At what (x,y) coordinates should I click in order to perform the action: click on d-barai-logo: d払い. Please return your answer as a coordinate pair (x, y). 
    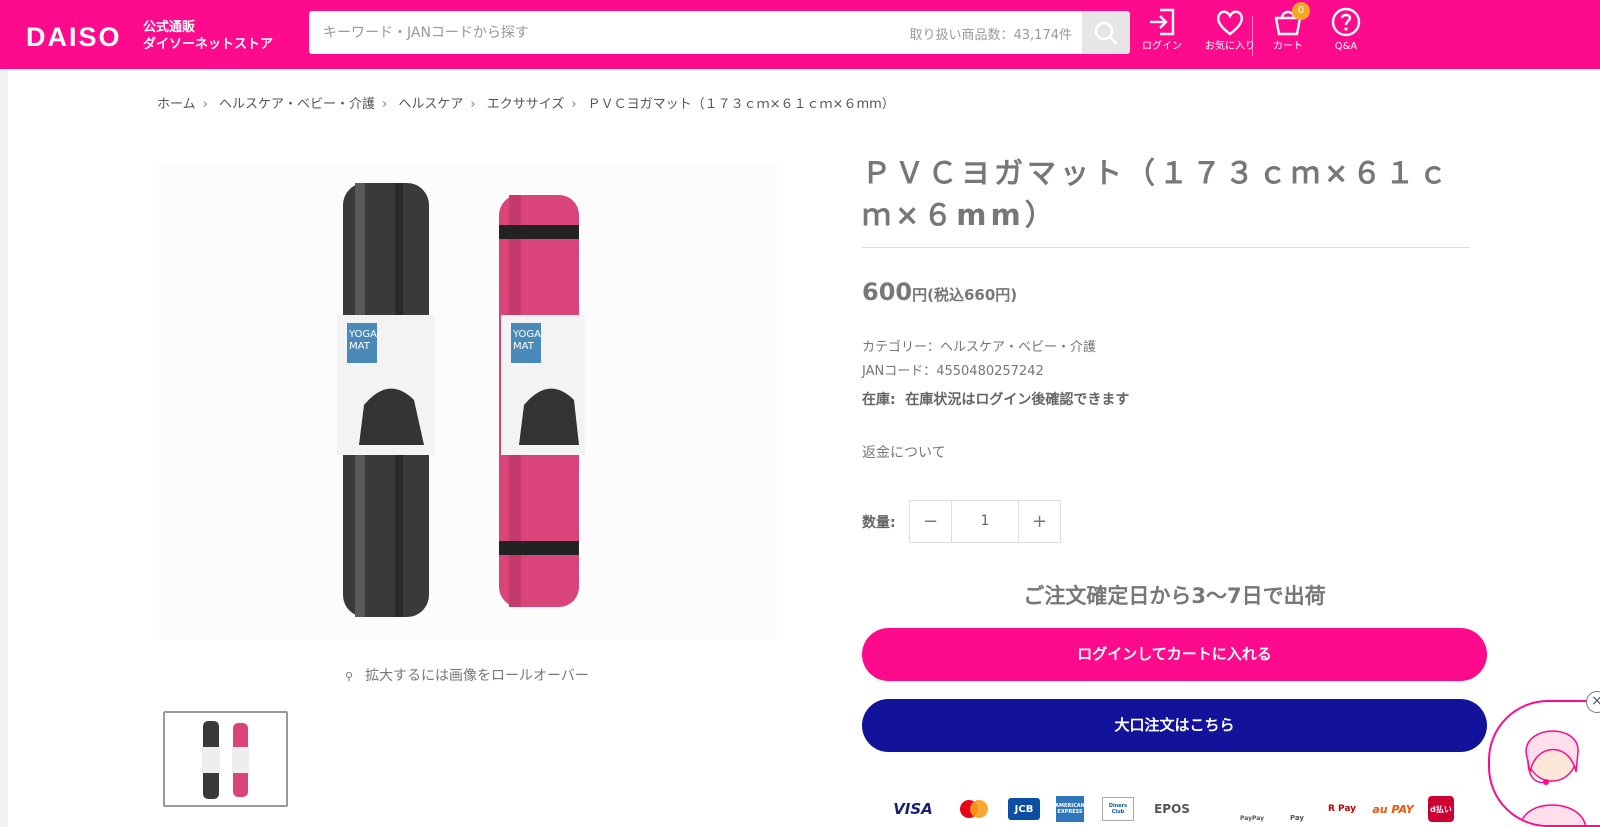
    Looking at the image, I should click on (1441, 809).